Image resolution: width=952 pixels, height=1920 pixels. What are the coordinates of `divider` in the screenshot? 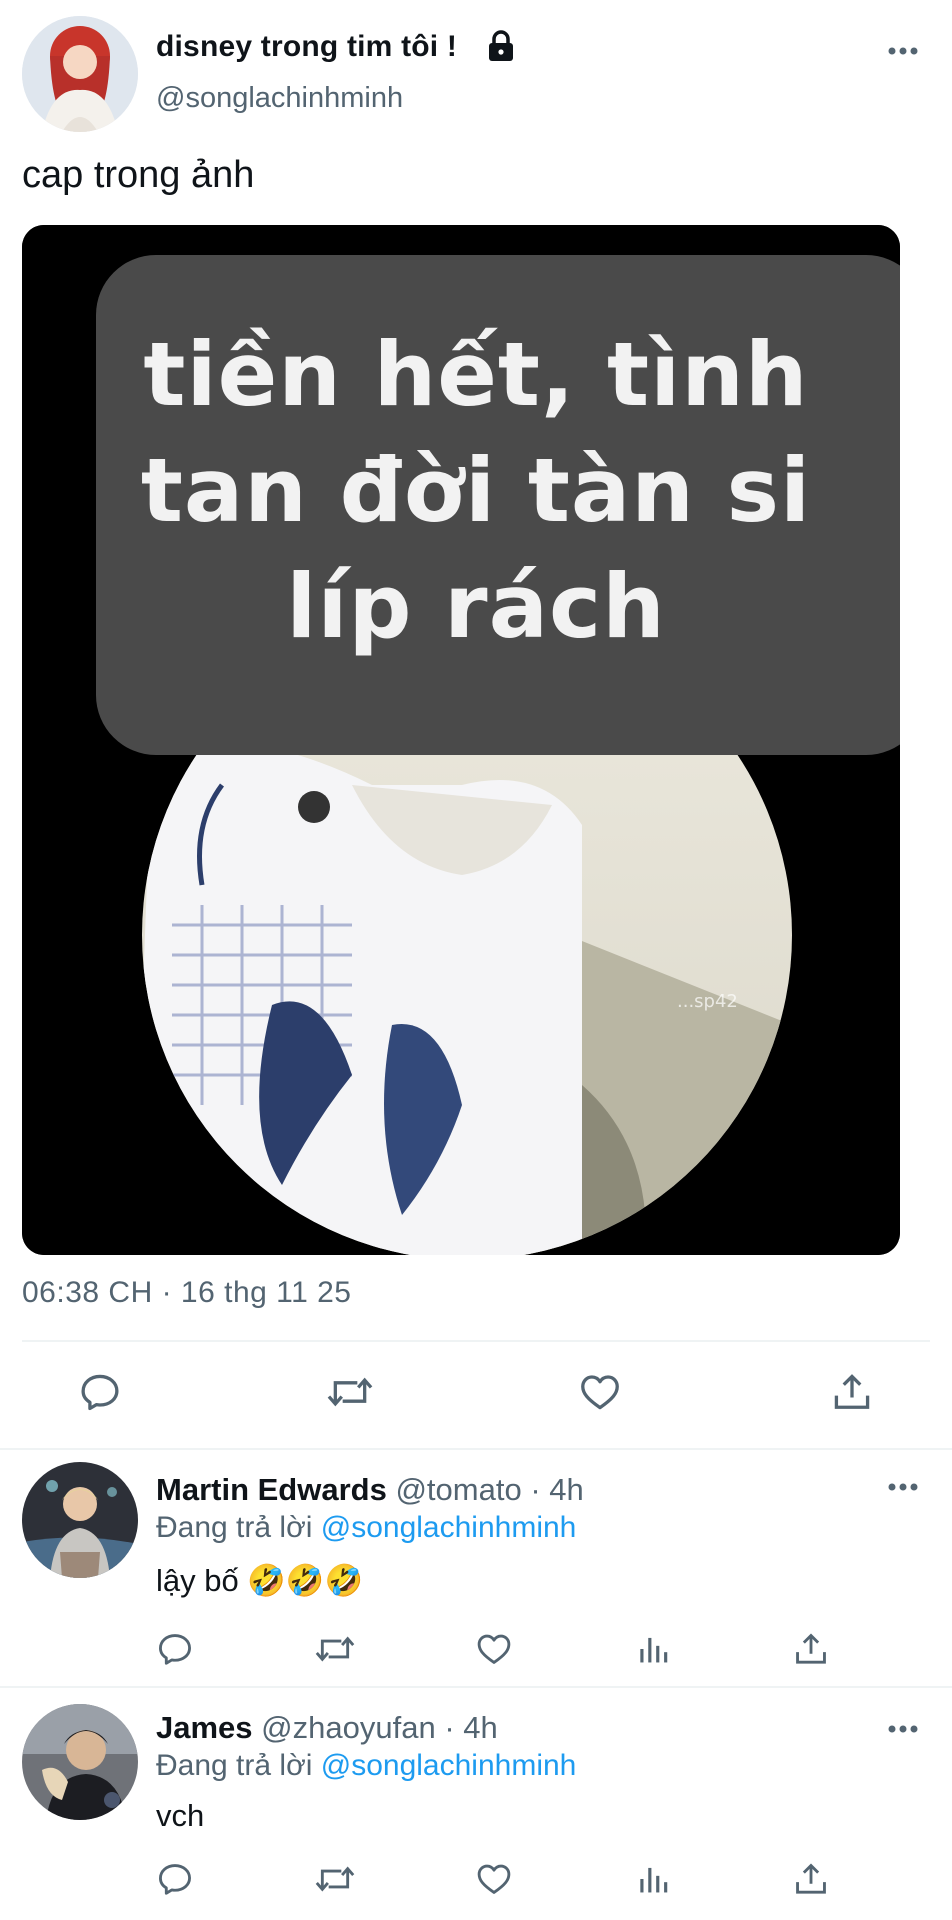 It's located at (476, 1341).